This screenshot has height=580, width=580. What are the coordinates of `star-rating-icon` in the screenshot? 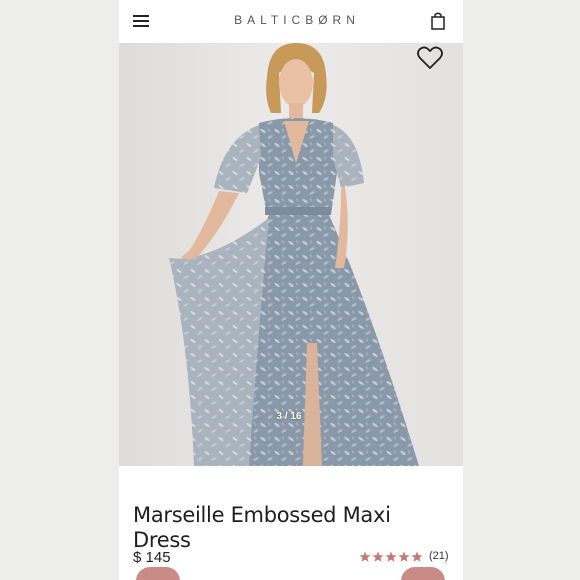 It's located at (391, 556).